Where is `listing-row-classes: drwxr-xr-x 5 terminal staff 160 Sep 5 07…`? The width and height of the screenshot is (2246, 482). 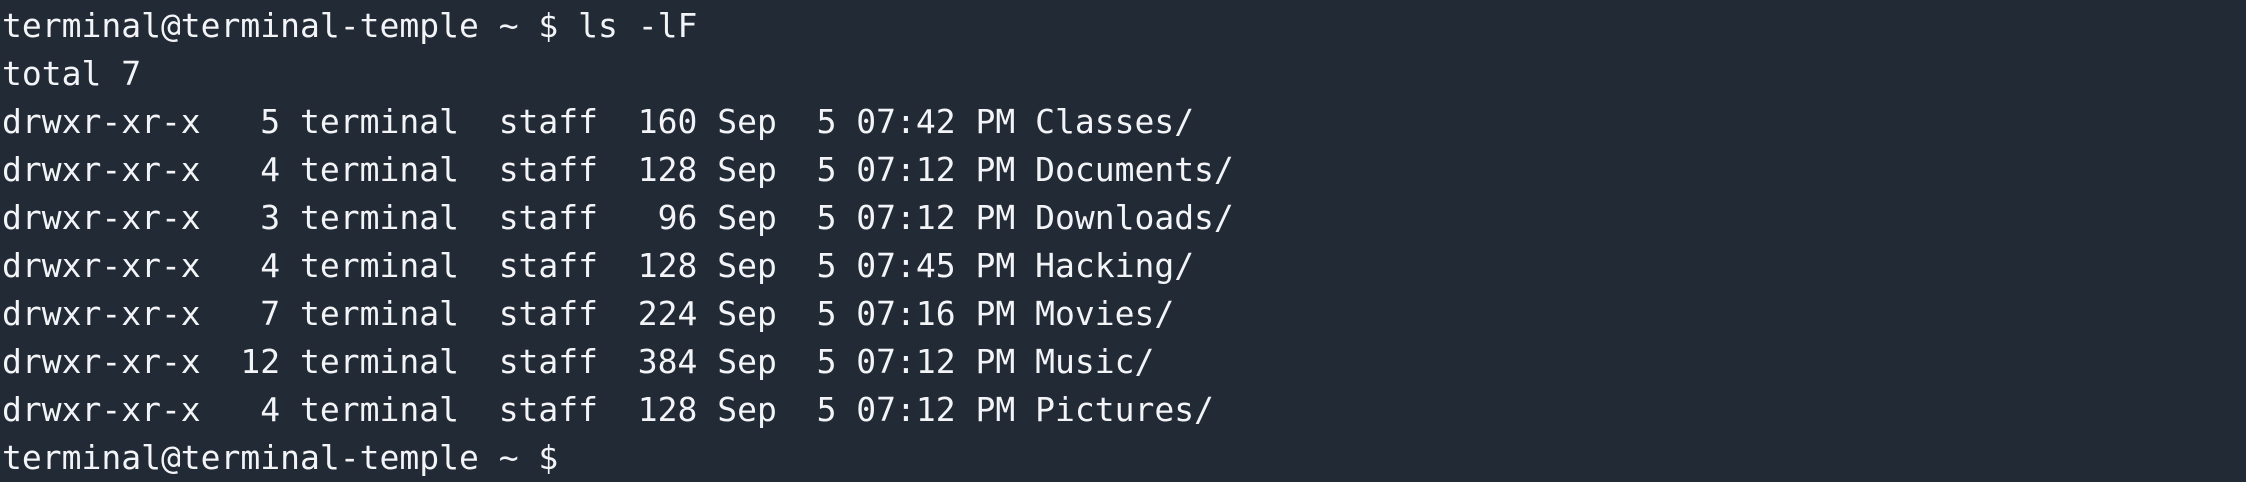 listing-row-classes: drwxr-xr-x 5 terminal staff 160 Sep 5 07… is located at coordinates (598, 121).